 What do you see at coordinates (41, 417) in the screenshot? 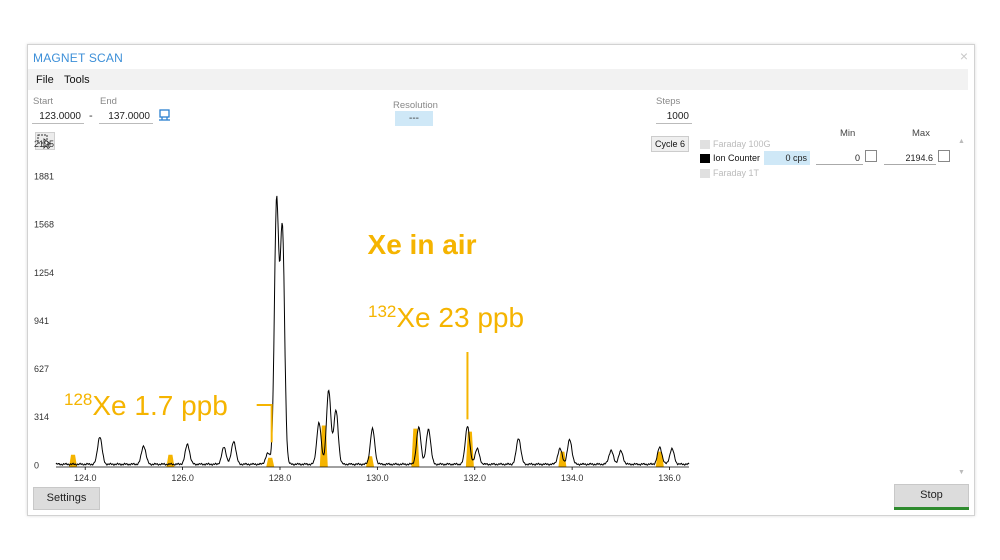
I see `y-tick-label: 314` at bounding box center [41, 417].